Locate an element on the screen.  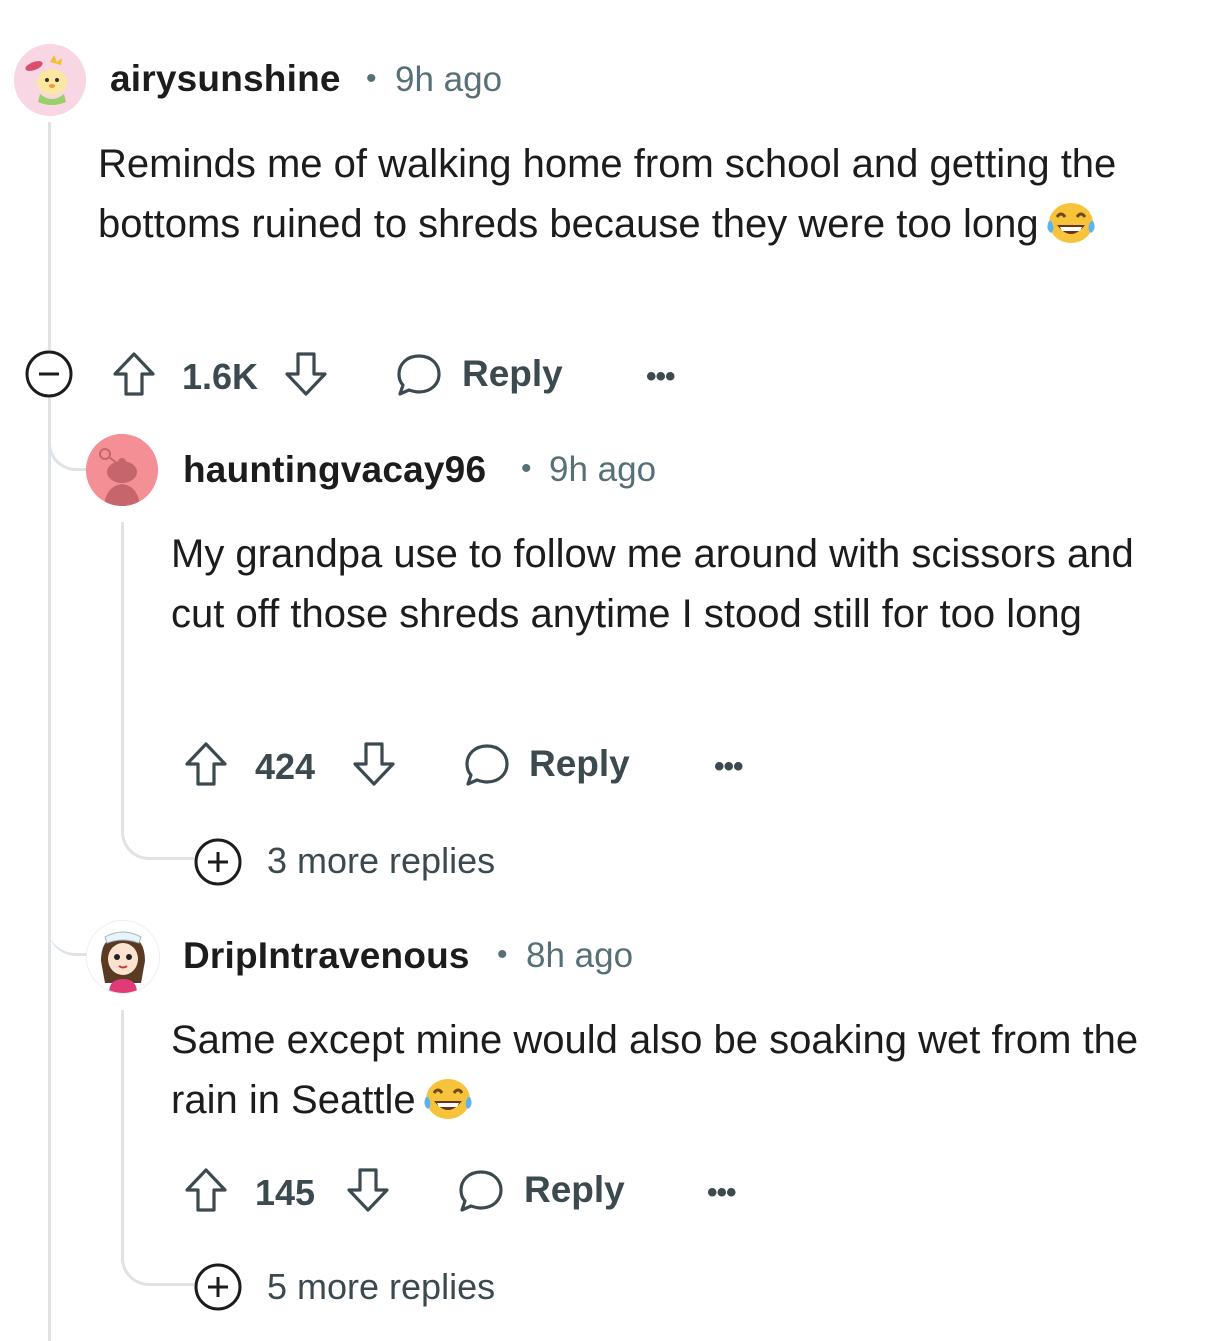
comment-timestamp: 8h ago is located at coordinates (579, 956).